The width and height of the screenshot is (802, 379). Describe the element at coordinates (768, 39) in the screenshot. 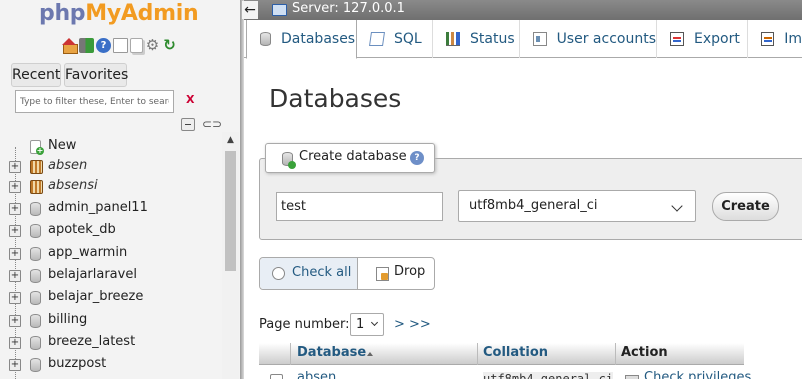

I see `import-icon` at that location.